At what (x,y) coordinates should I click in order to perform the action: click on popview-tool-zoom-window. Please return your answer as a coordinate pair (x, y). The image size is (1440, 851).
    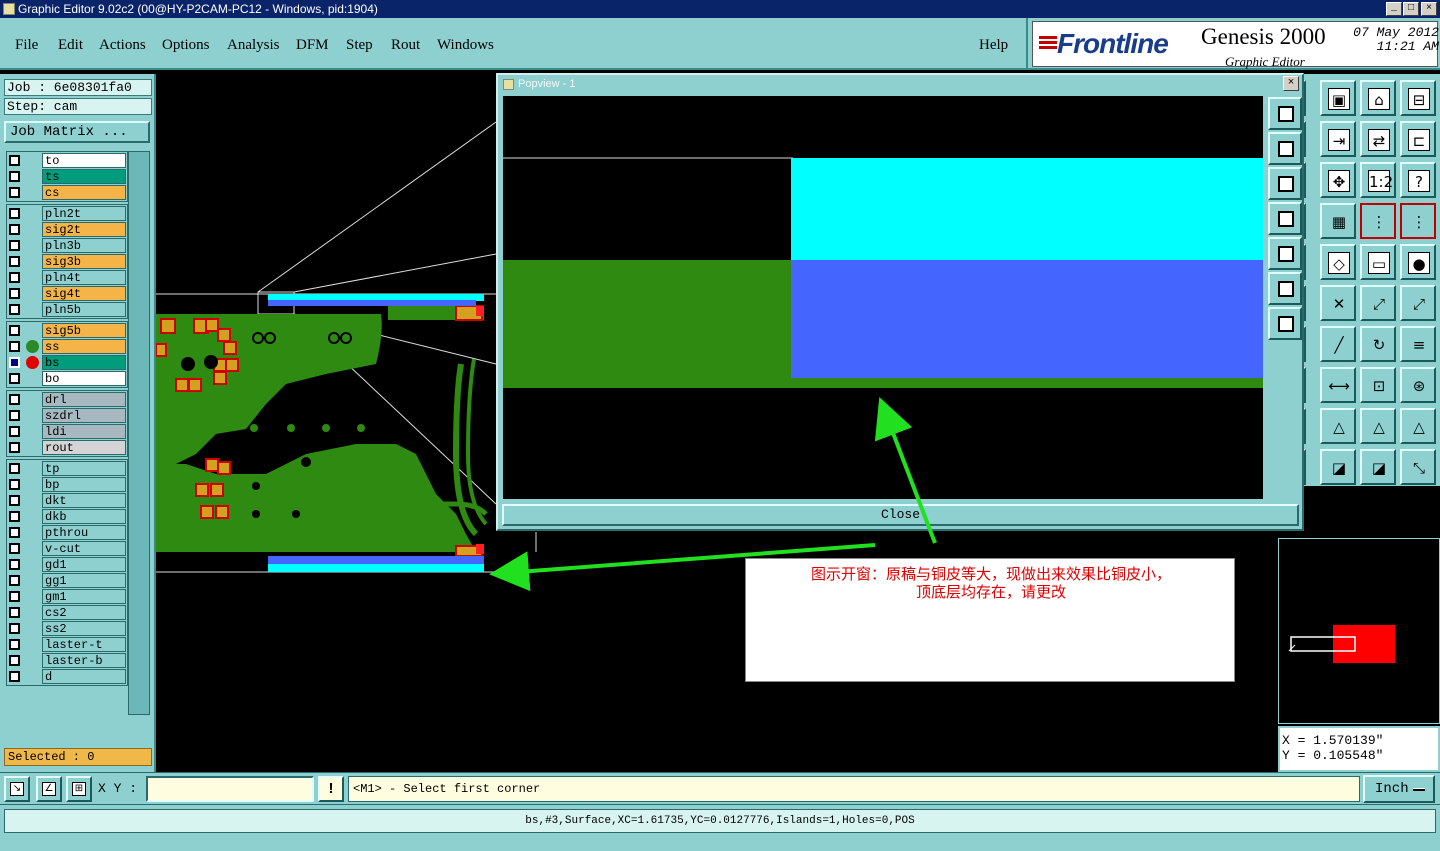
    Looking at the image, I should click on (1285, 113).